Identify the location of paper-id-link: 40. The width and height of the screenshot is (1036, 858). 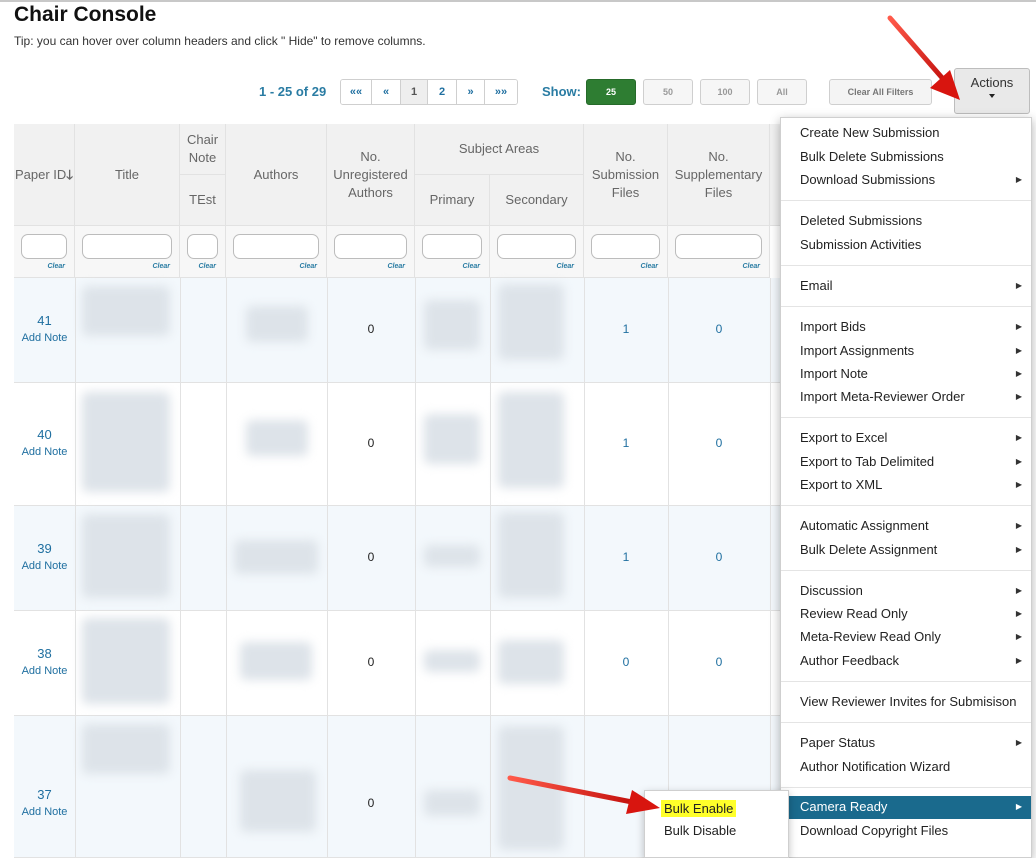
(44, 434).